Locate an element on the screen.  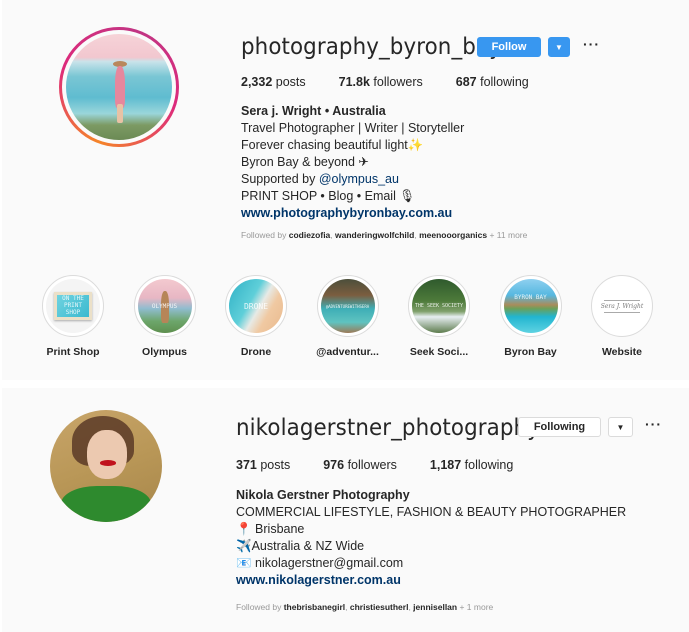
follower-link: christiesutherl is located at coordinates (379, 607).